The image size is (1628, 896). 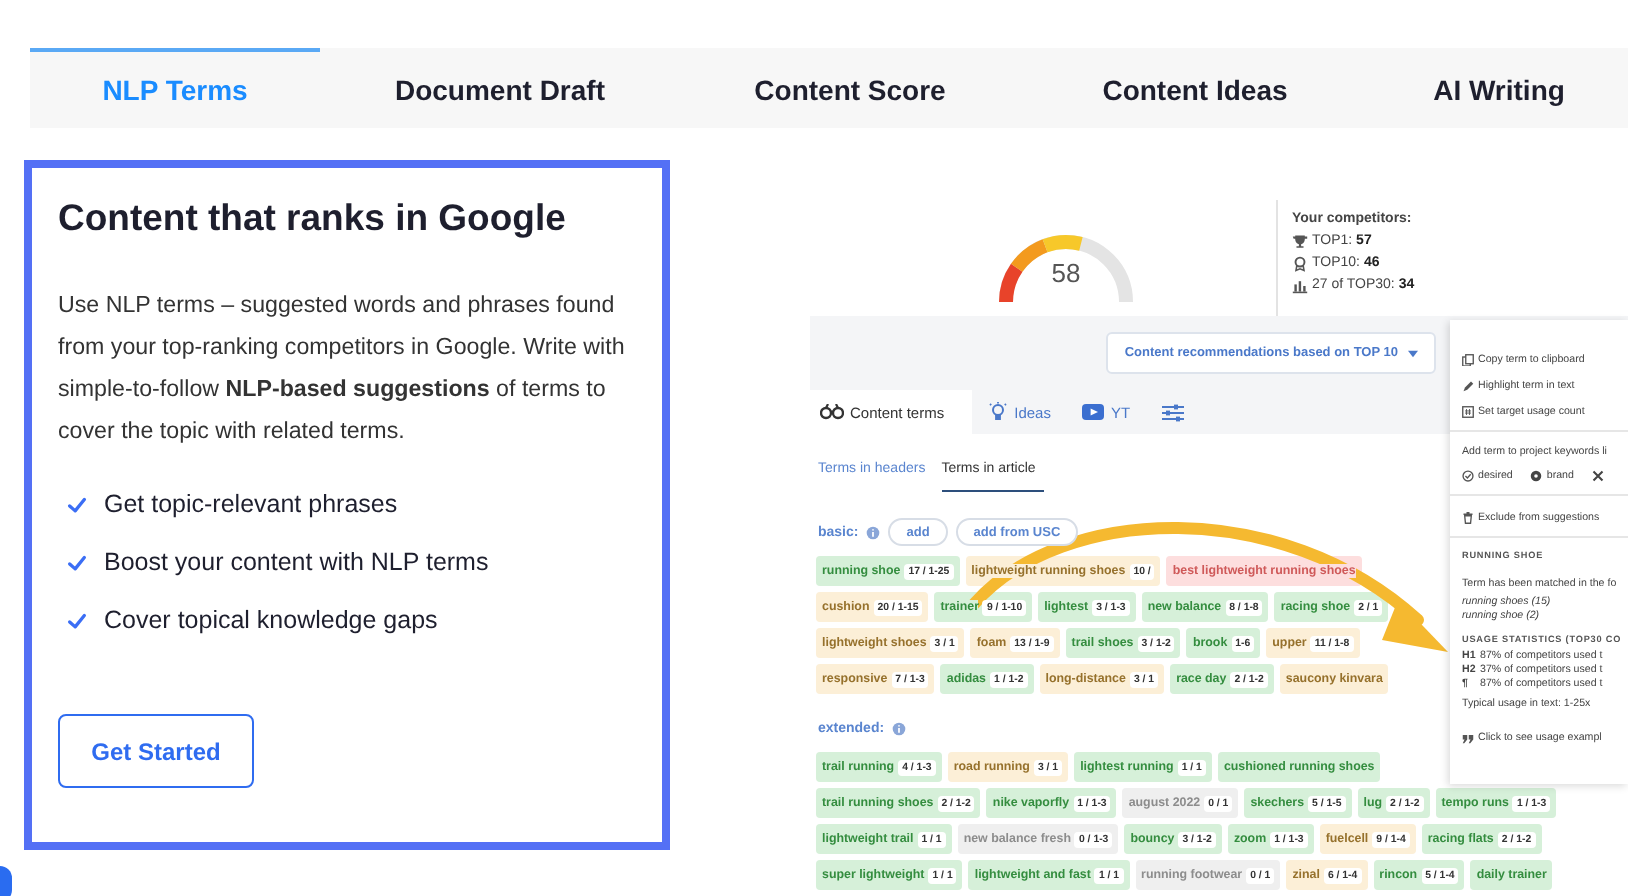 What do you see at coordinates (1093, 412) in the screenshot?
I see `video-icon` at bounding box center [1093, 412].